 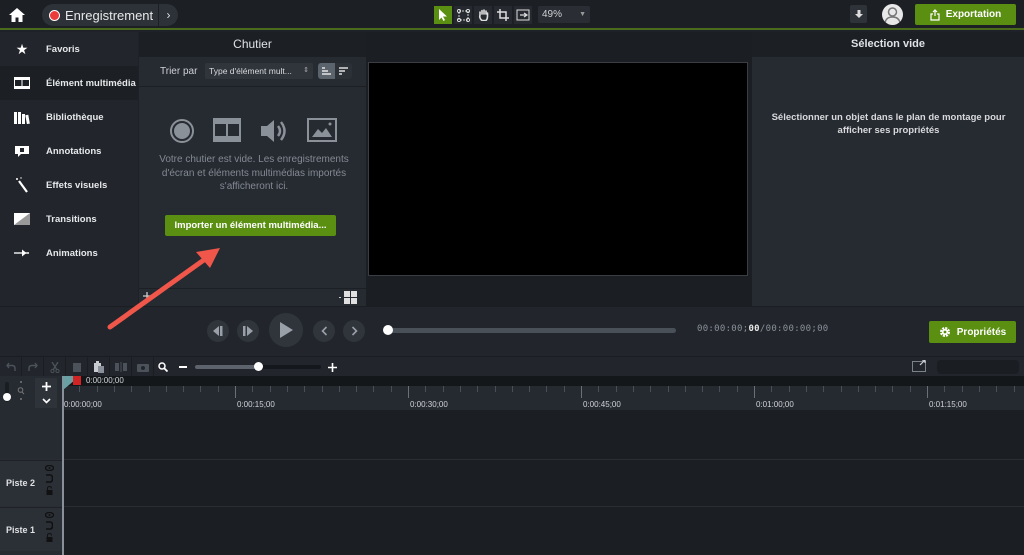 I want to click on zoom-value: 49%, so click(x=552, y=14).